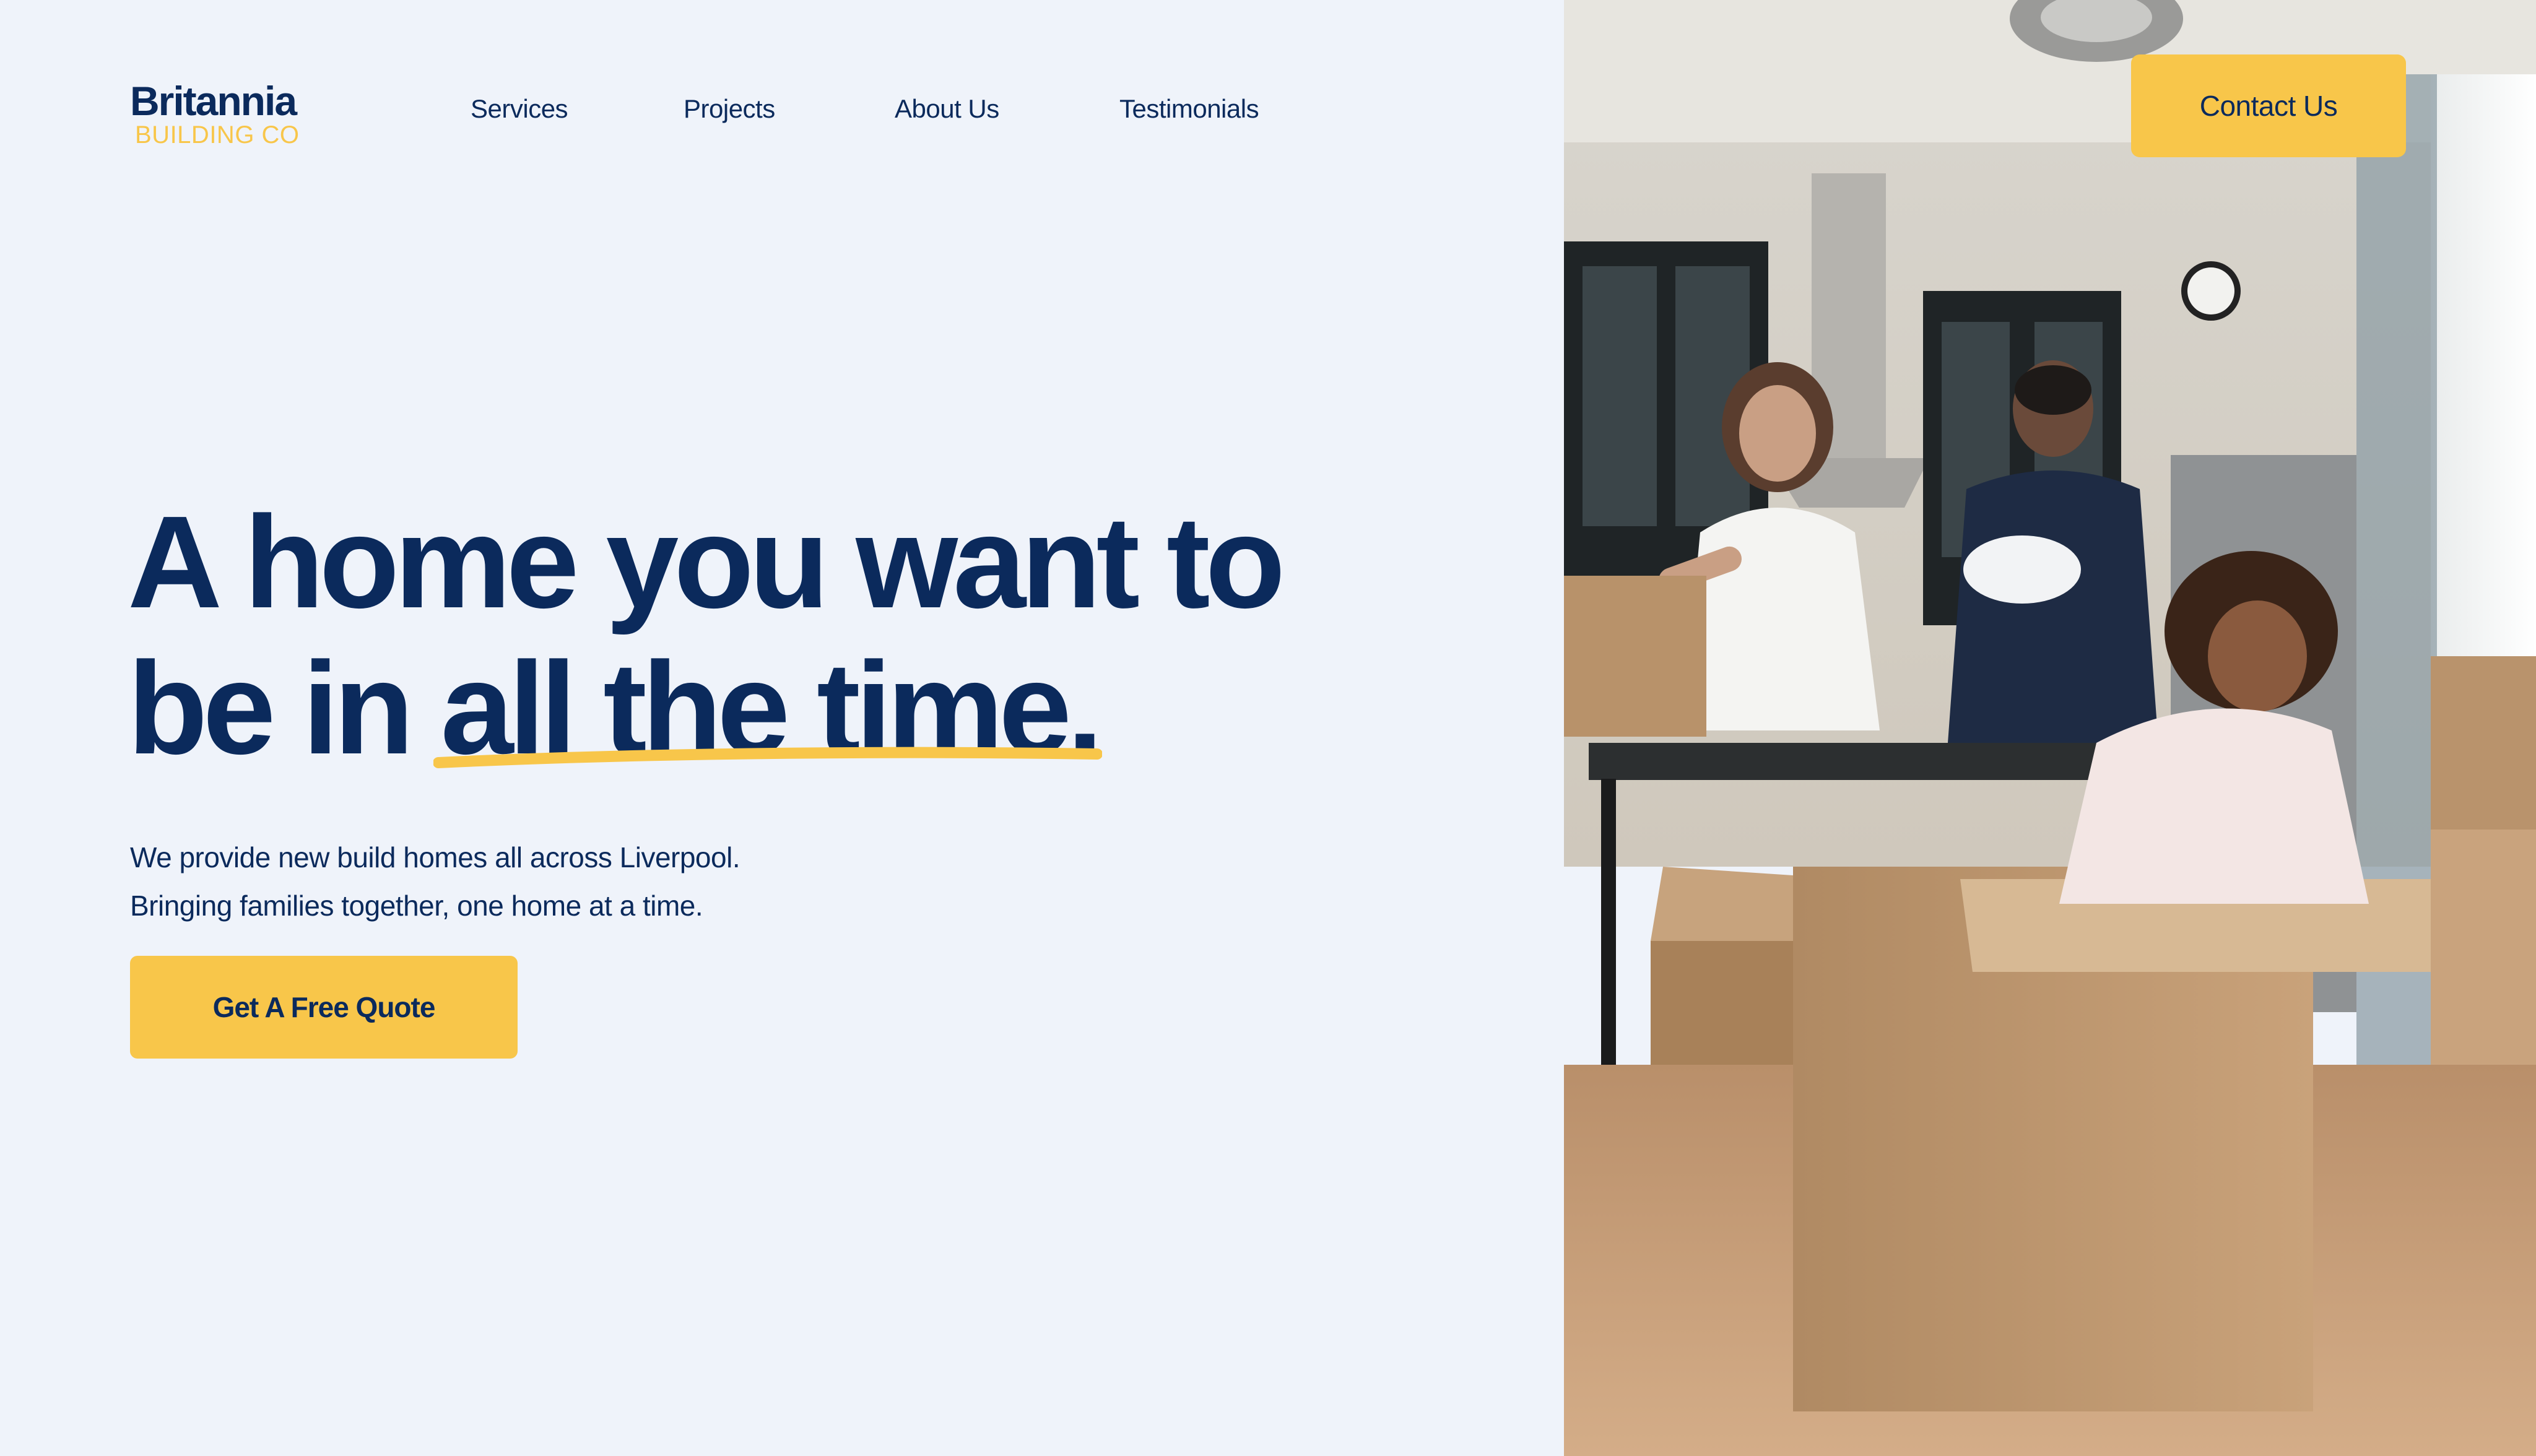  What do you see at coordinates (767, 757) in the screenshot?
I see `title-underline-decoration` at bounding box center [767, 757].